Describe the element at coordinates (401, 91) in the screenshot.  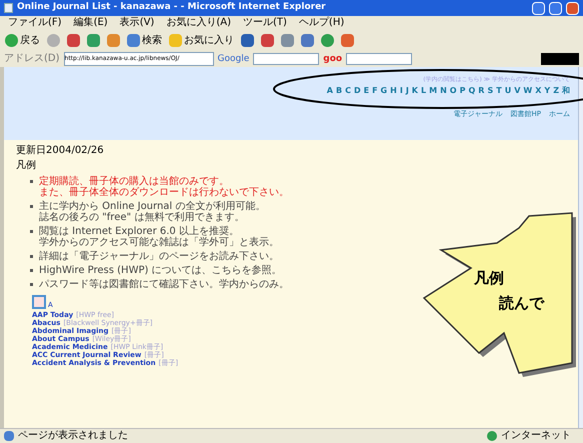
I see `letter-link: I` at that location.